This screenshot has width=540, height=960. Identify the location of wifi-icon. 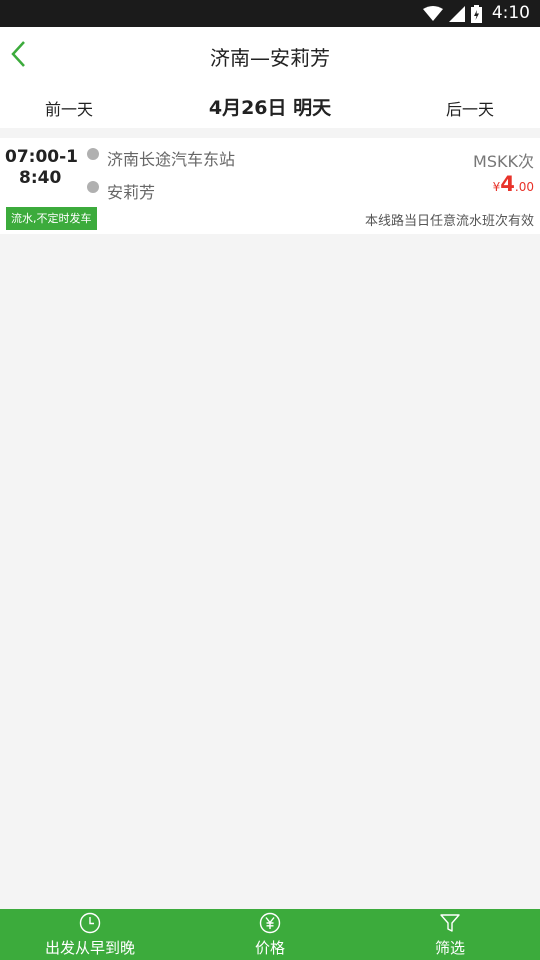
(433, 13).